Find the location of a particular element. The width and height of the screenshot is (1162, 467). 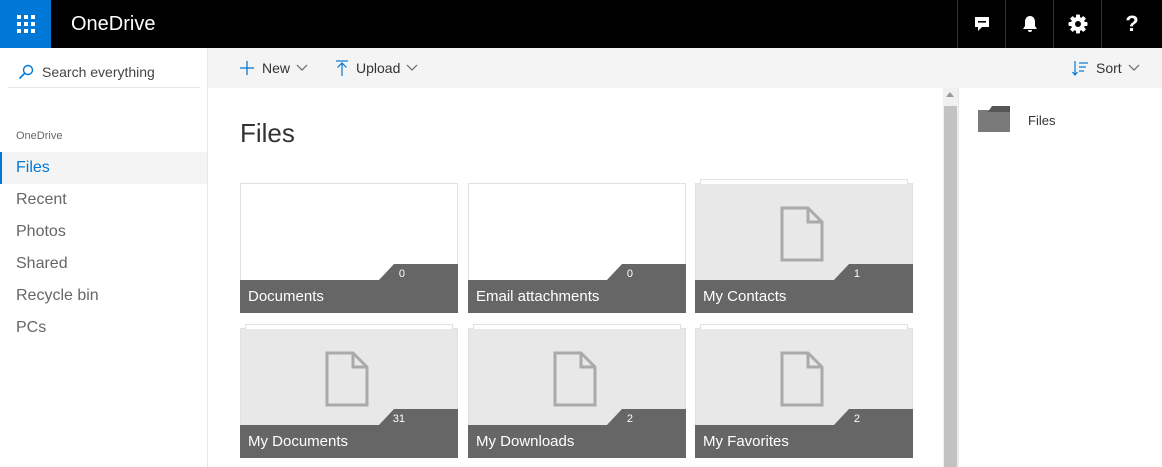

upload-label: Upload is located at coordinates (378, 68).